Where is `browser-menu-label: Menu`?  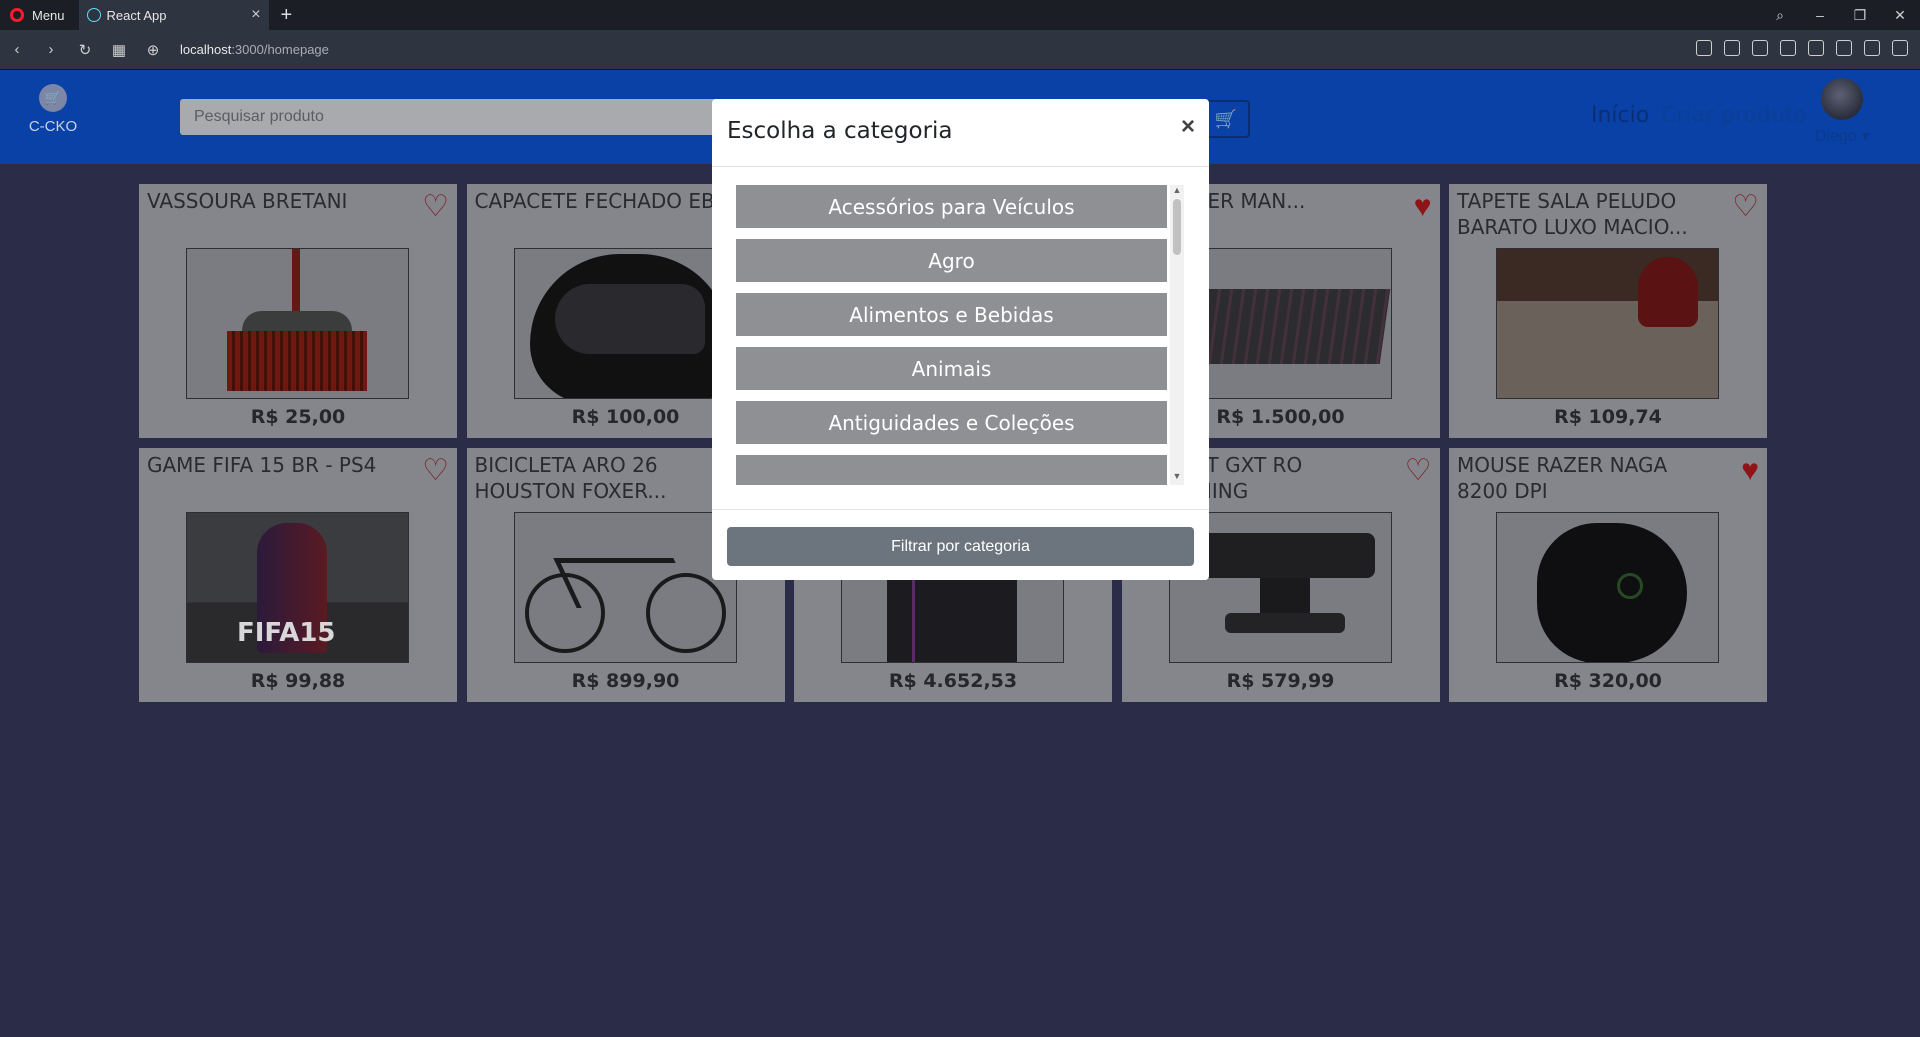 browser-menu-label: Menu is located at coordinates (48, 15).